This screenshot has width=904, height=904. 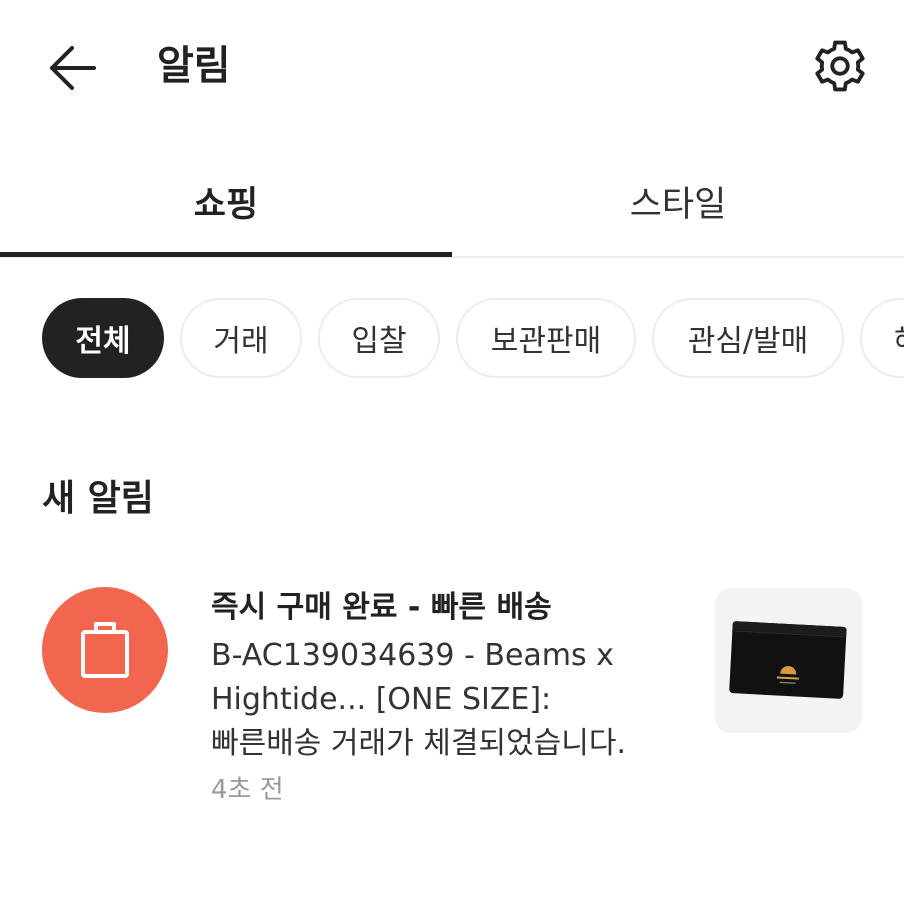 I want to click on notification-body-line: Hightide... [ONE SIZE]:, so click(x=381, y=699).